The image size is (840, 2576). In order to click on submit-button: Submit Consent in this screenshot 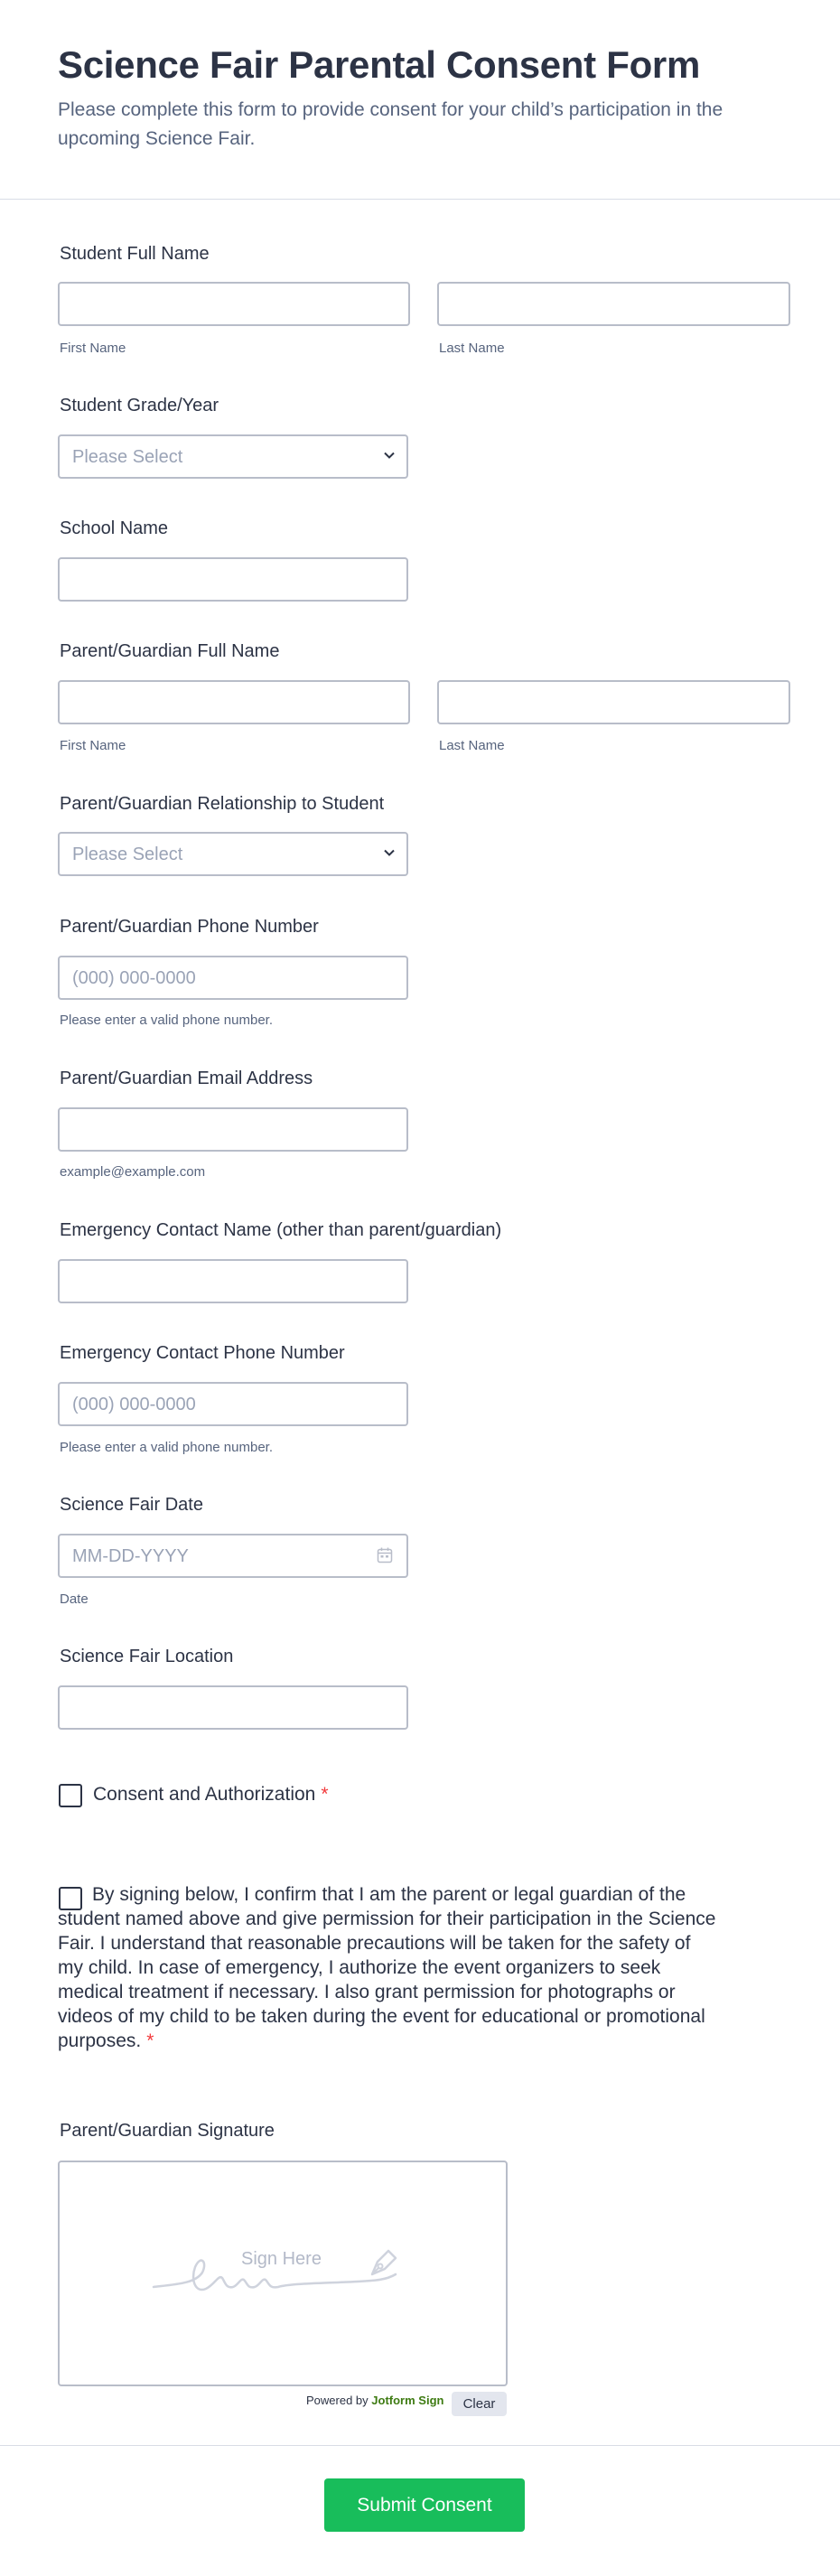, I will do `click(424, 2505)`.